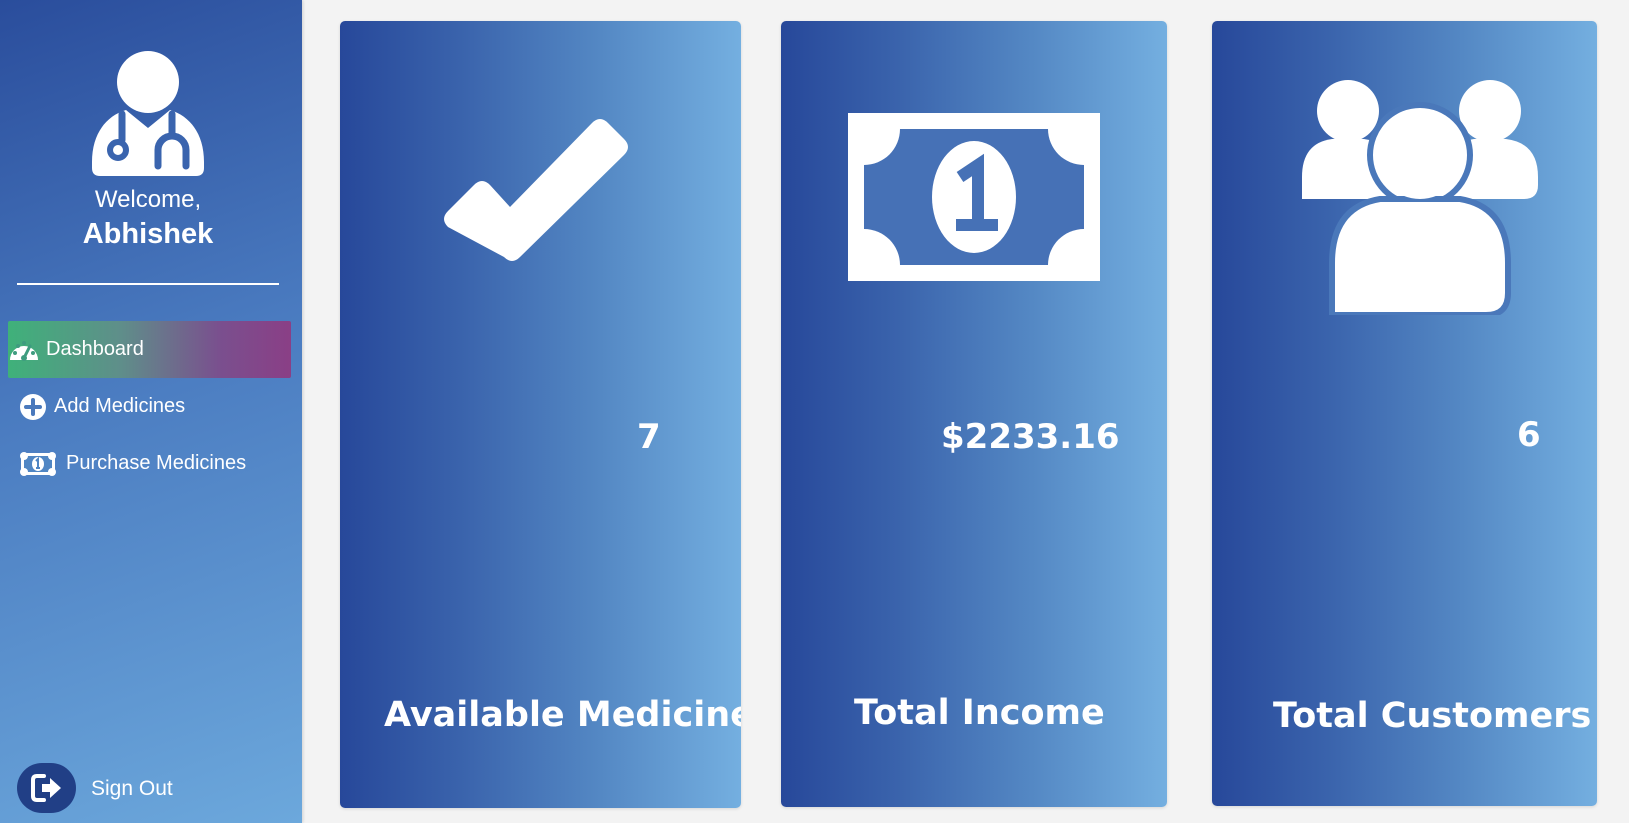 The width and height of the screenshot is (1629, 823). I want to click on sidebar-item-label: Purchase Medicines, so click(156, 463).